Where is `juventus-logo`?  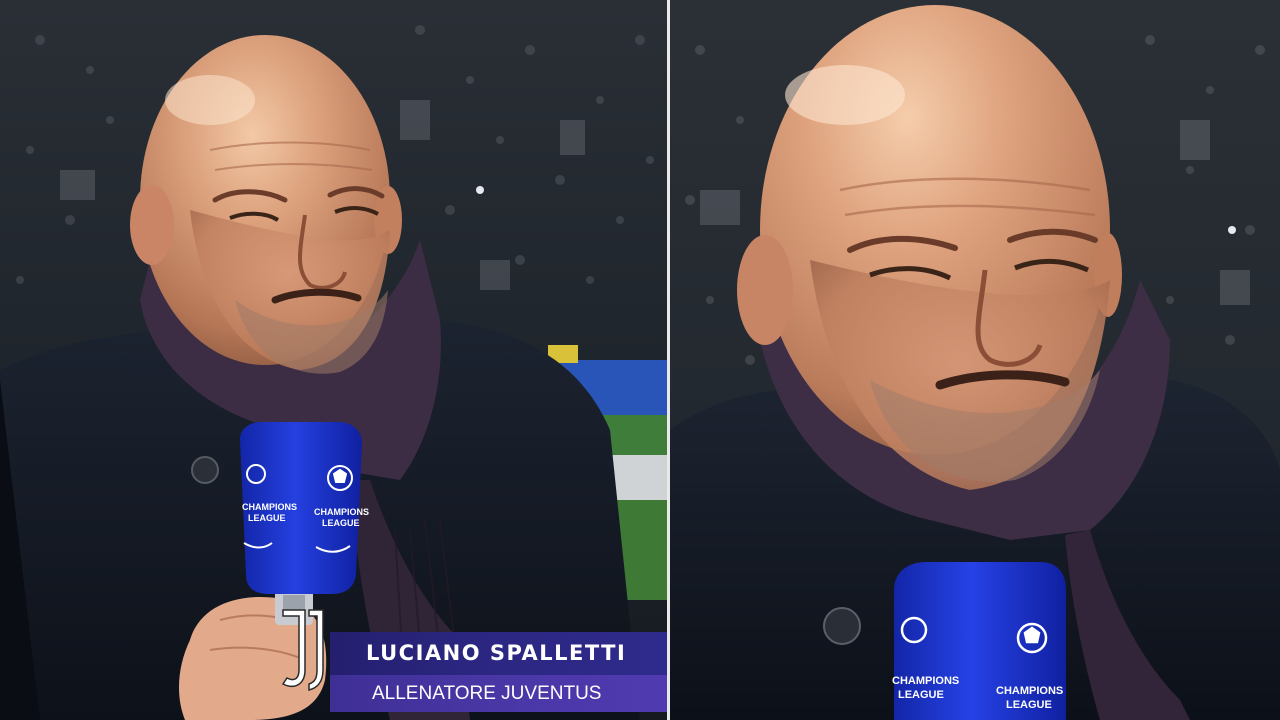 juventus-logo is located at coordinates (302, 650).